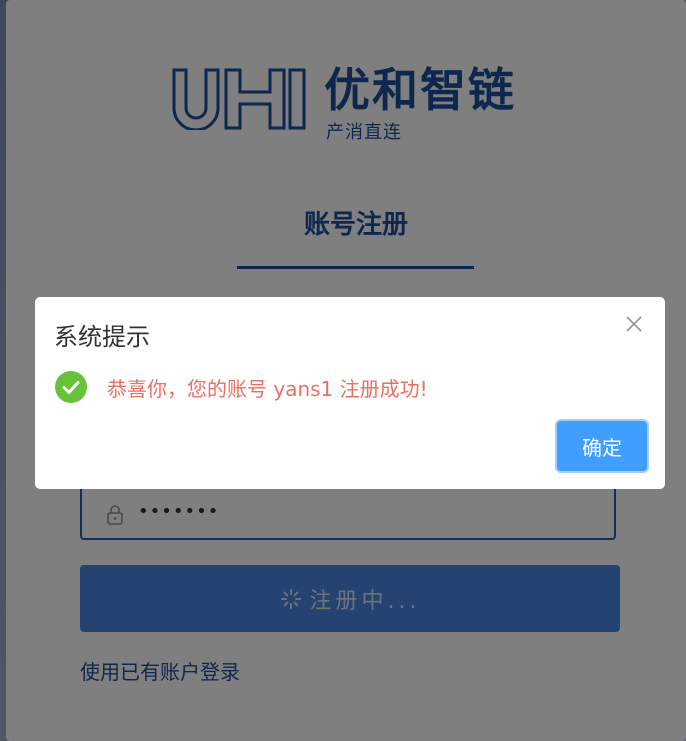 The width and height of the screenshot is (686, 741). What do you see at coordinates (267, 389) in the screenshot?
I see `dialog-message: 恭喜你，您的账号 yans1 注册成功!` at bounding box center [267, 389].